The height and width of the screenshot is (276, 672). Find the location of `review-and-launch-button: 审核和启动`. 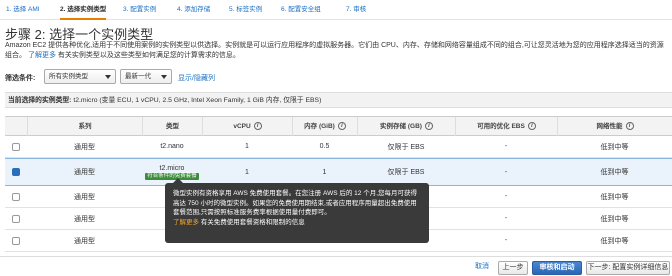

review-and-launch-button: 审核和启动 is located at coordinates (557, 268).